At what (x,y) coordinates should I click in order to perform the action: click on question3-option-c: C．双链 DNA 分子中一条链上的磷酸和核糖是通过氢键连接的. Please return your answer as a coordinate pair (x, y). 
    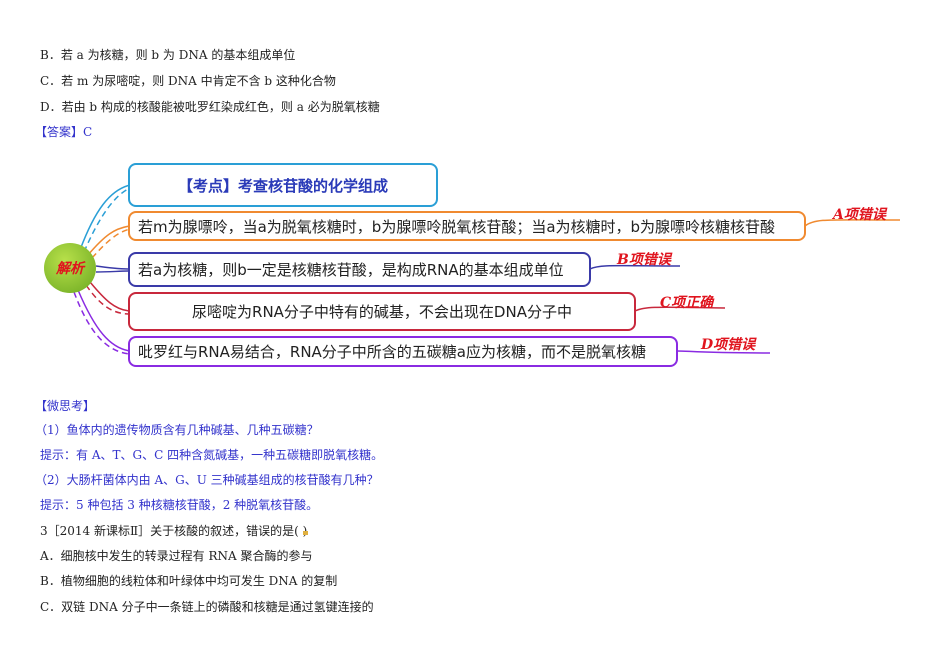
    Looking at the image, I should click on (207, 607).